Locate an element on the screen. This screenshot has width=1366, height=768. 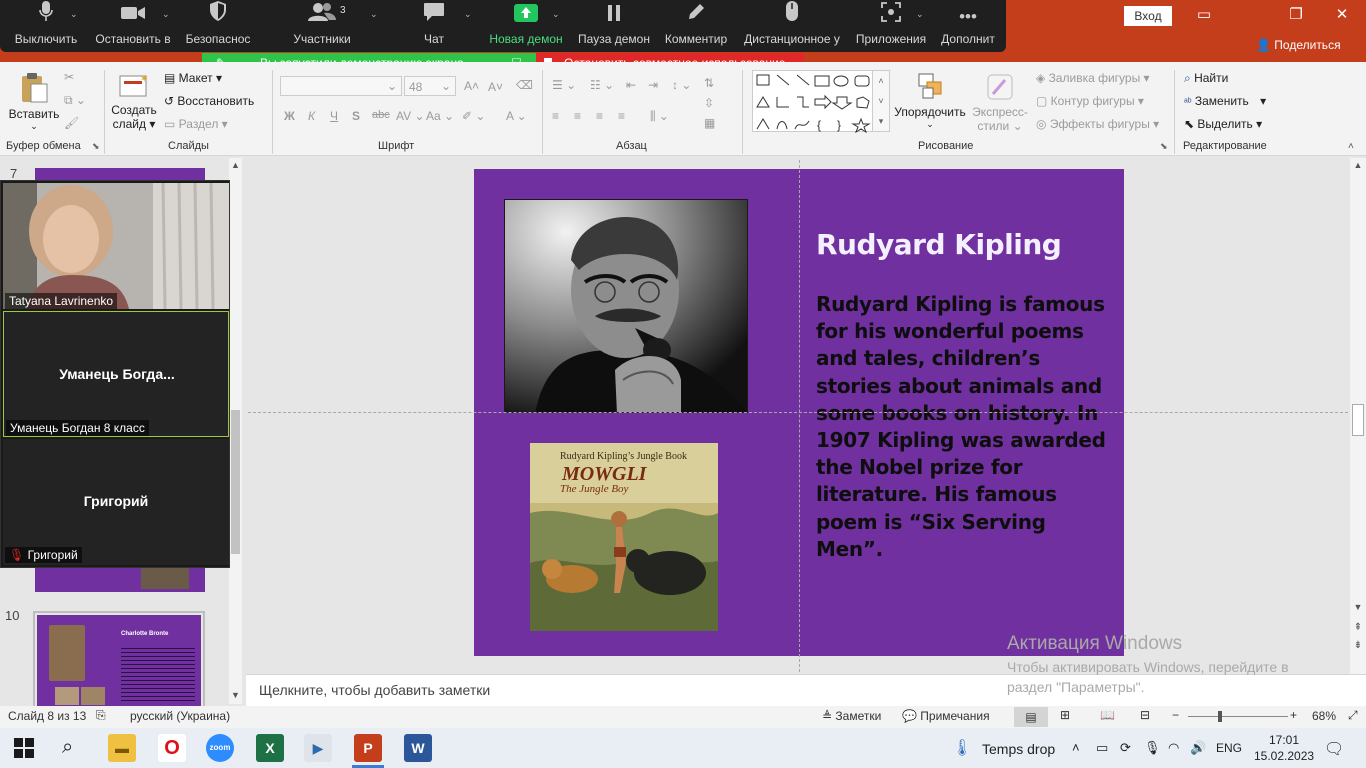
font-size-combo: 48 ⌄ is located at coordinates (430, 86).